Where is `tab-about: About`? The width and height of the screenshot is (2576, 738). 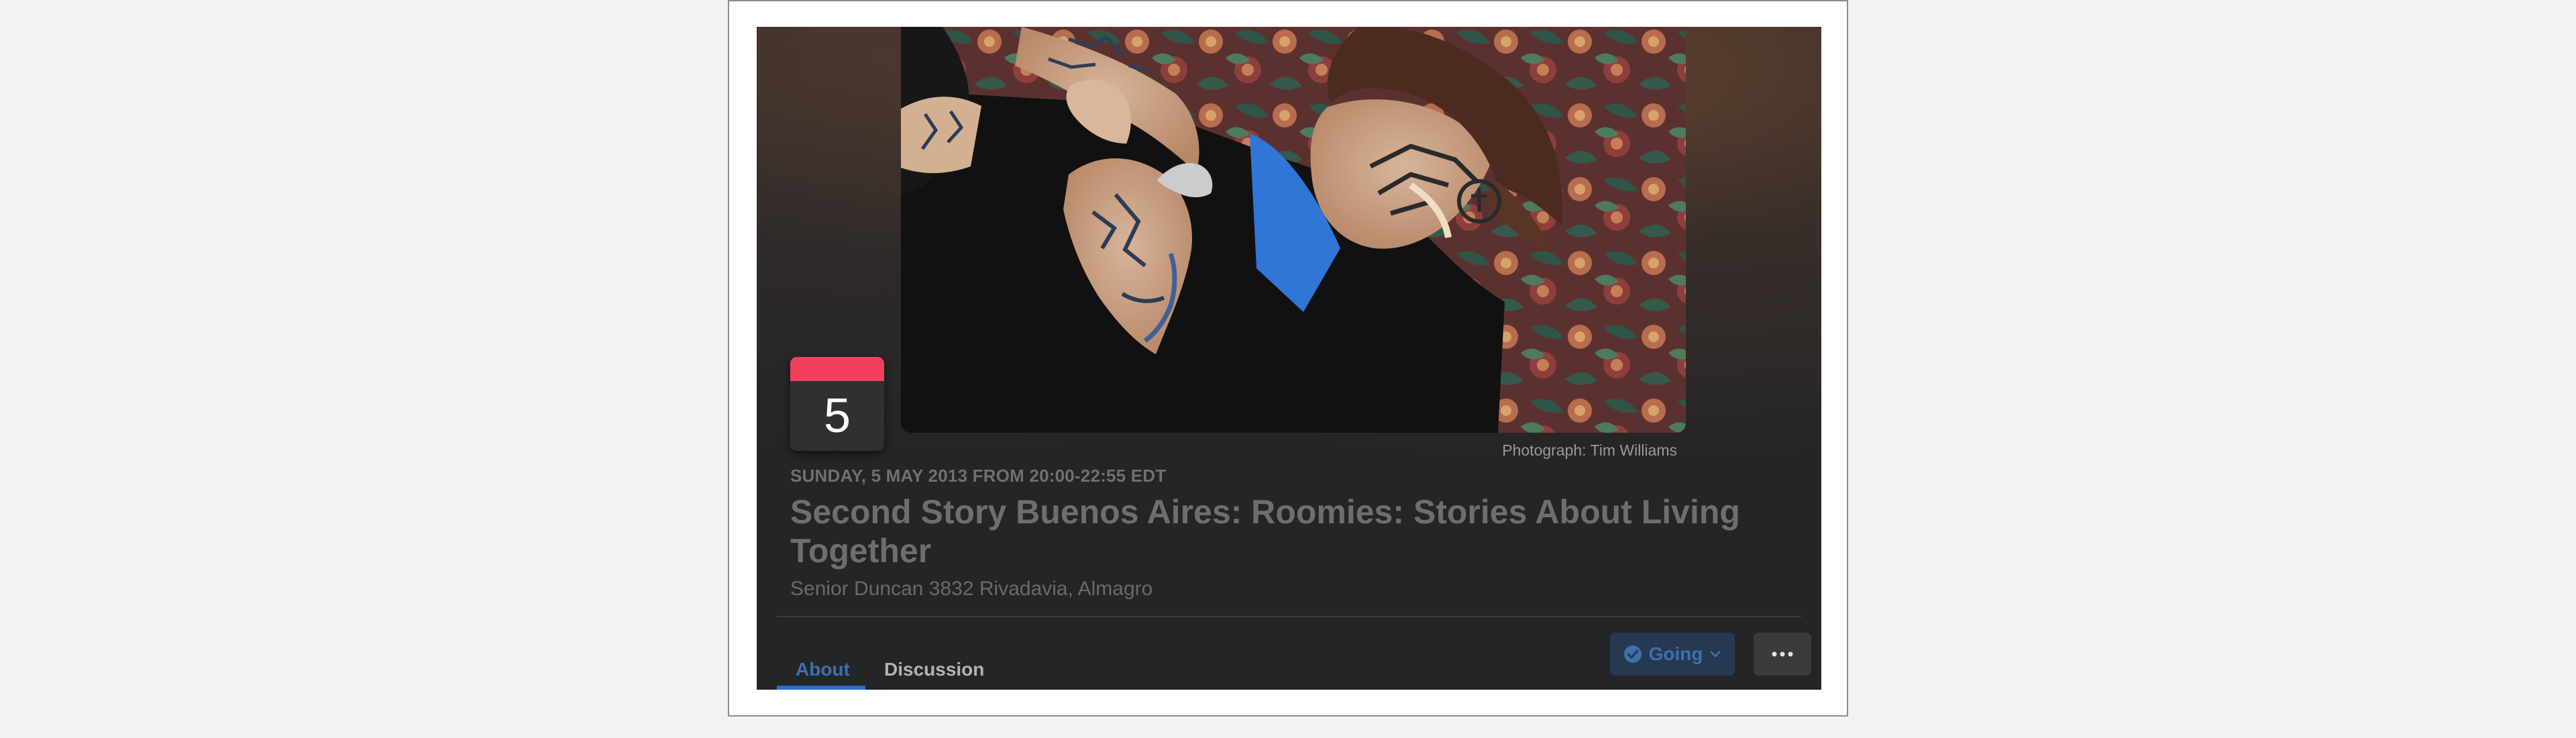 tab-about: About is located at coordinates (823, 669).